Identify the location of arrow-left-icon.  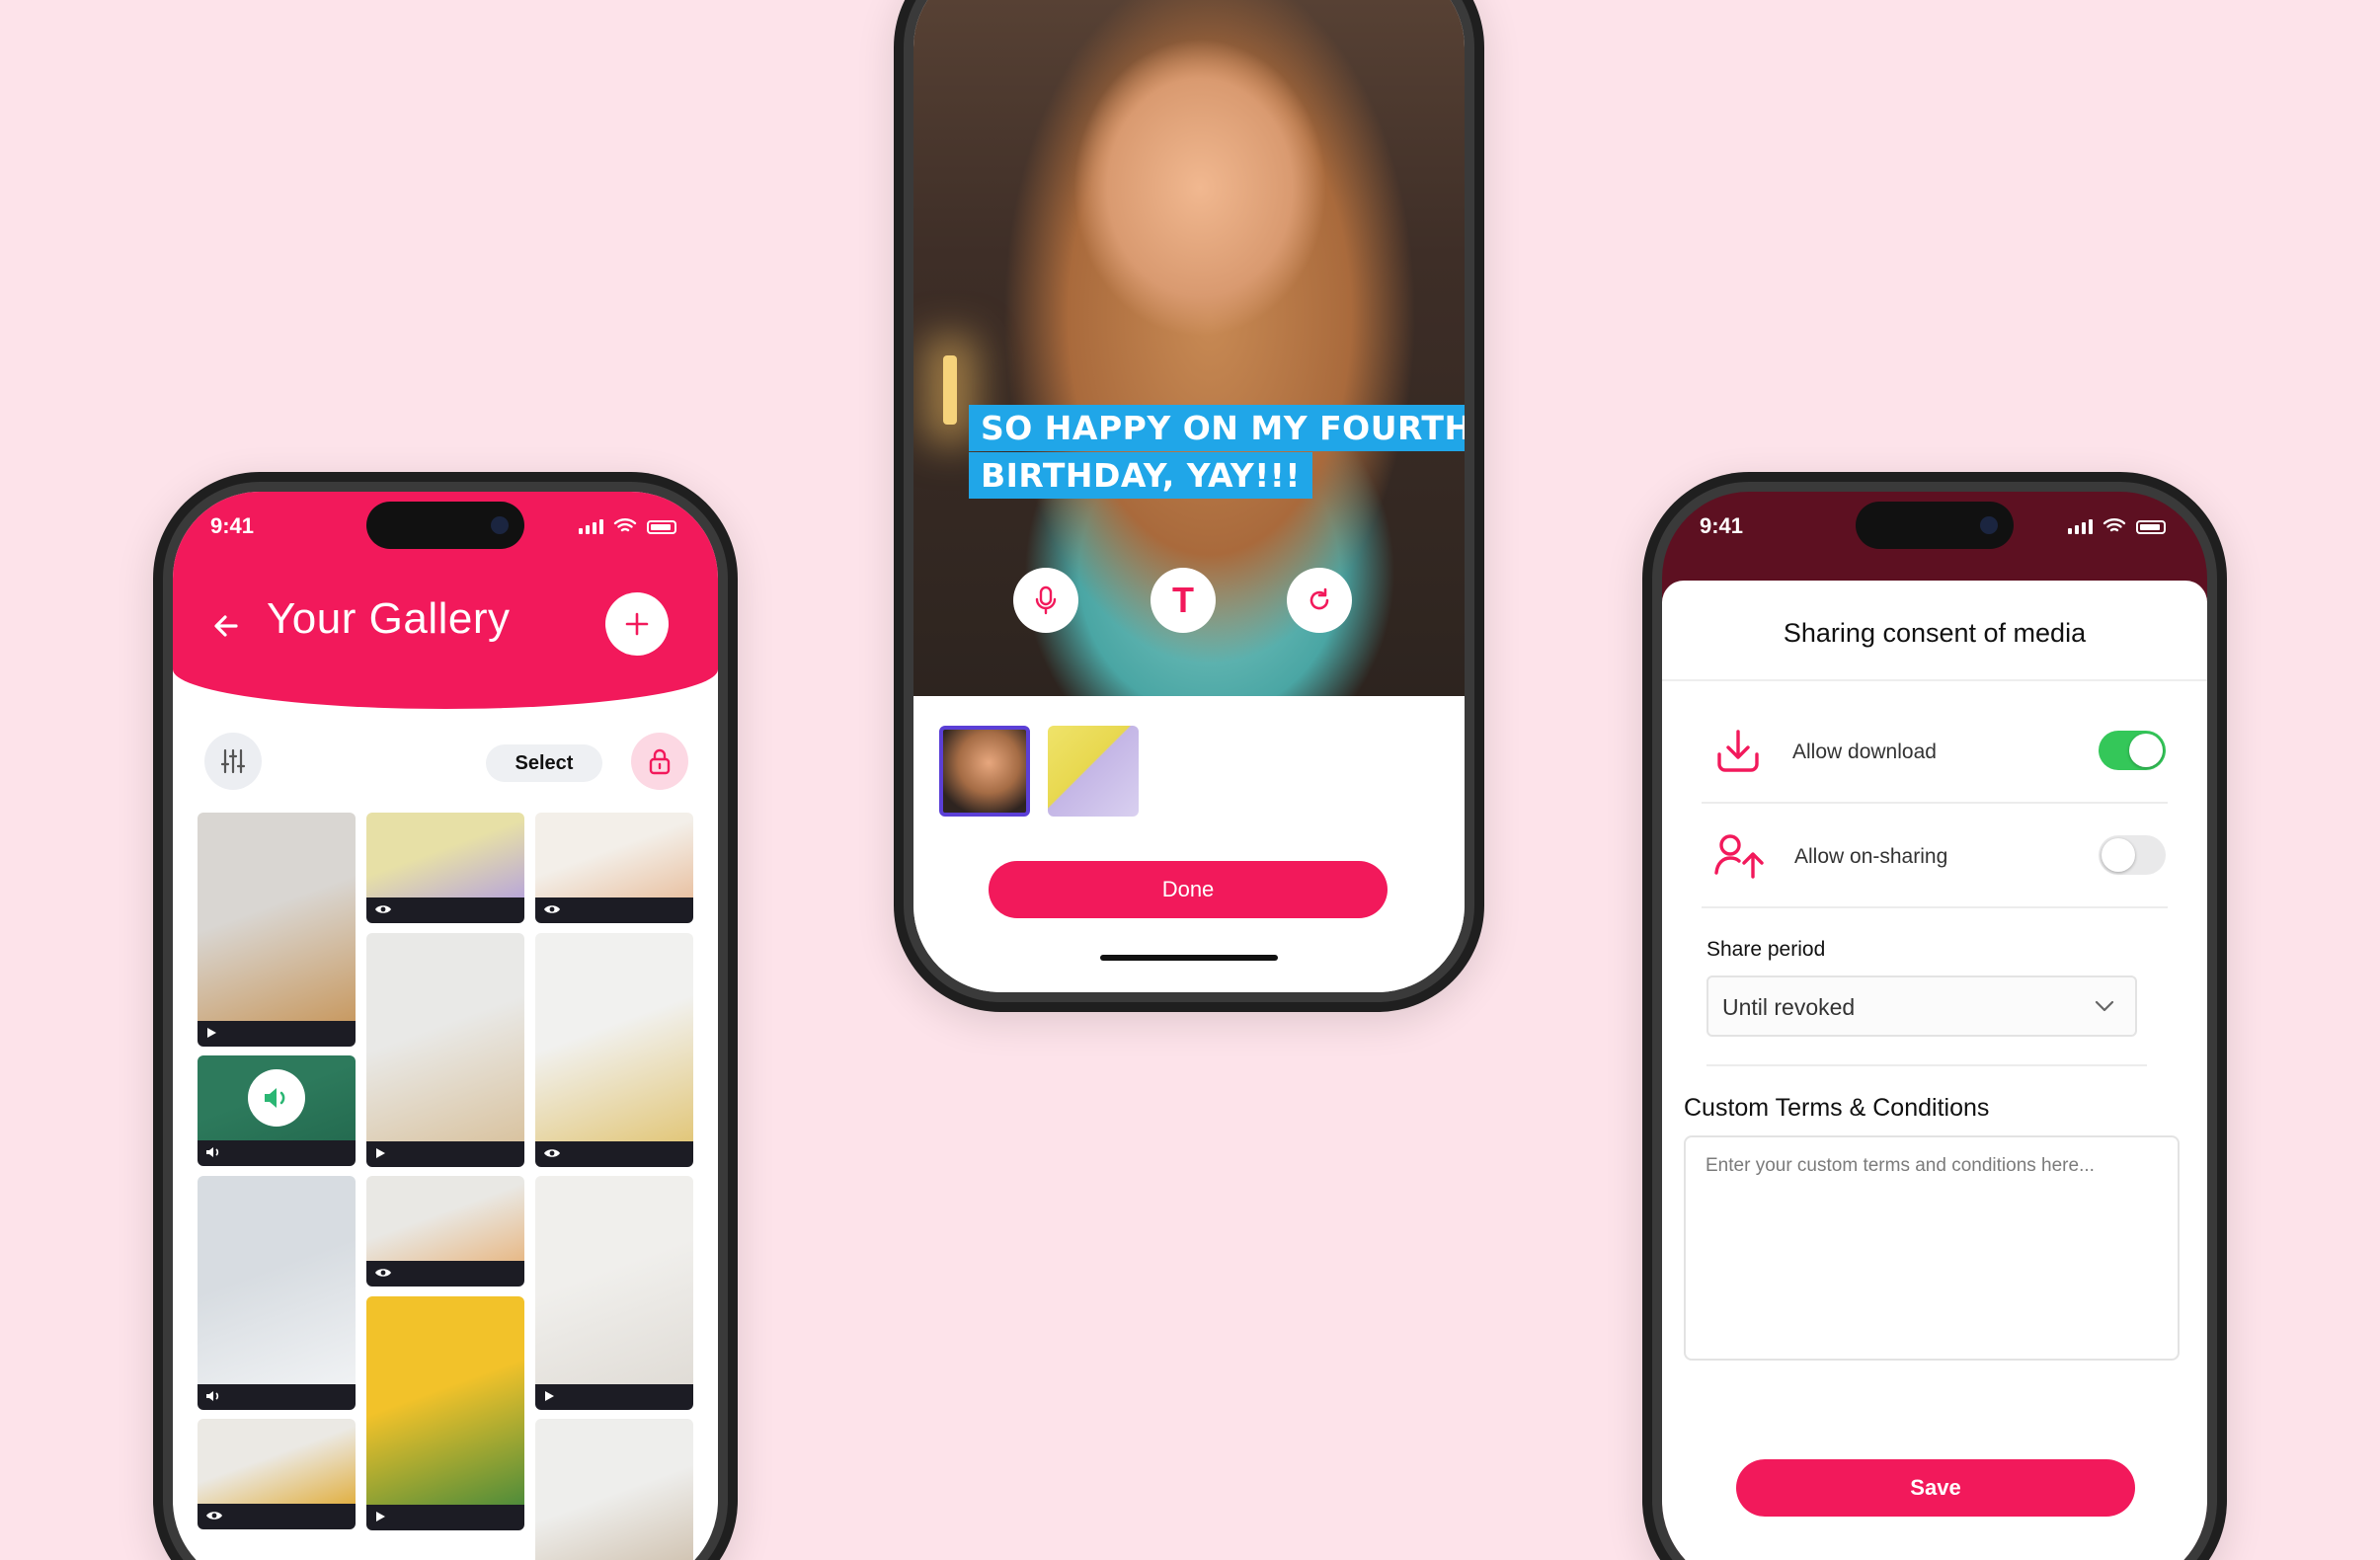
(226, 626).